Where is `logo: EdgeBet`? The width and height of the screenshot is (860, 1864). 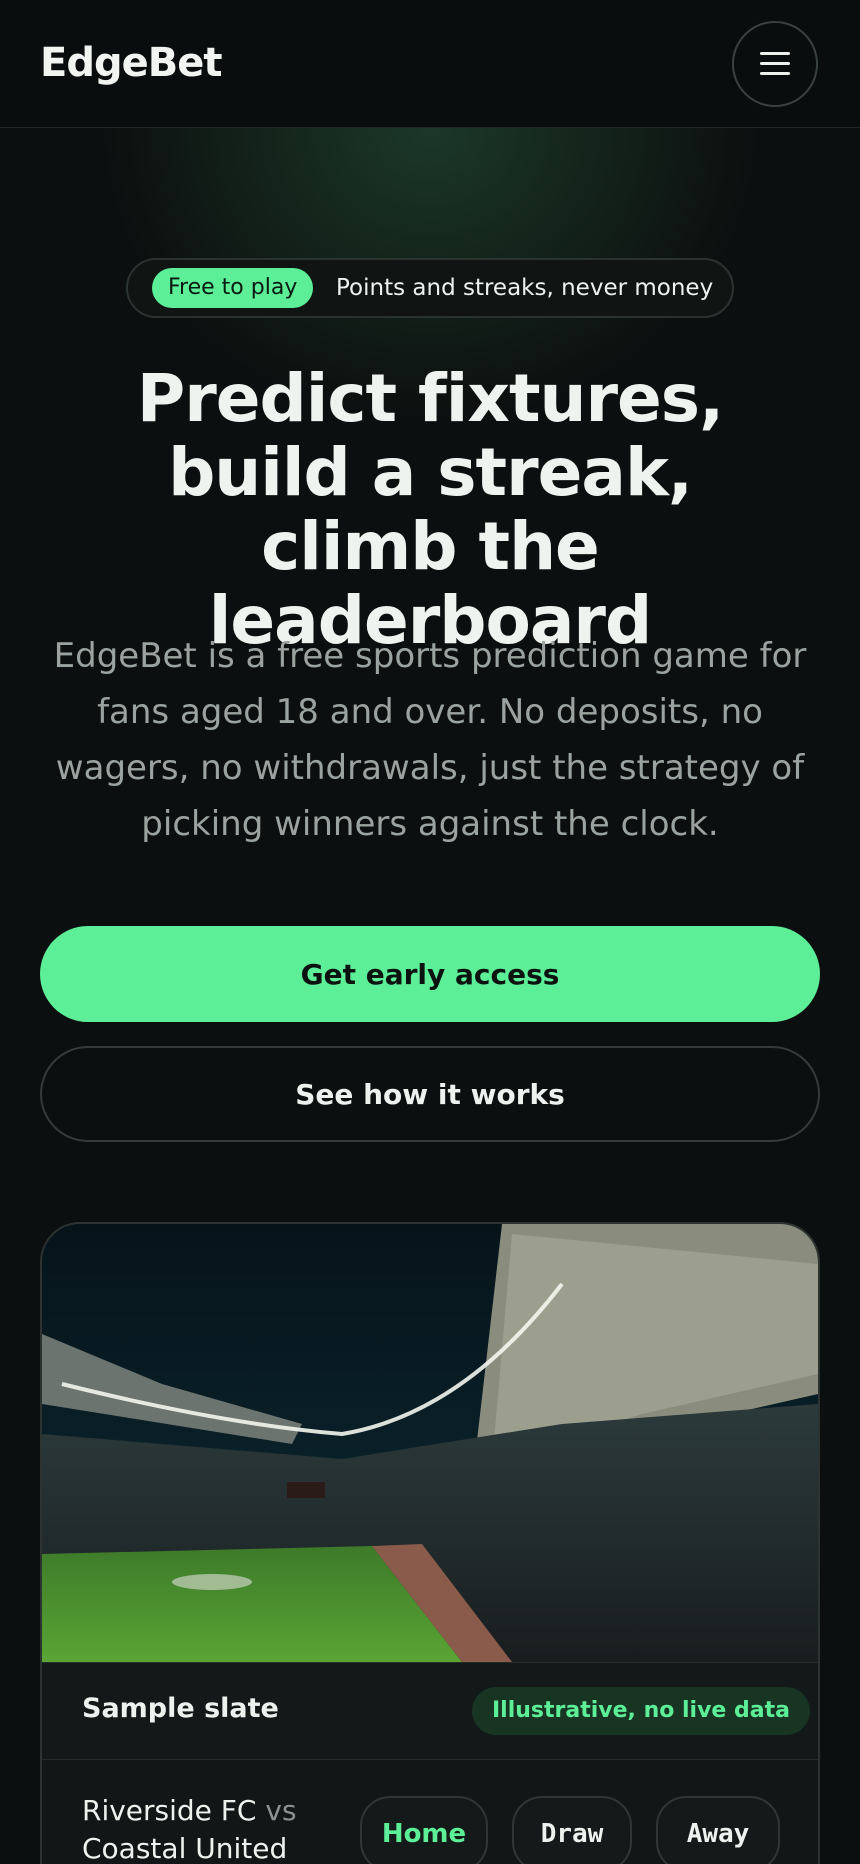
logo: EdgeBet is located at coordinates (131, 63).